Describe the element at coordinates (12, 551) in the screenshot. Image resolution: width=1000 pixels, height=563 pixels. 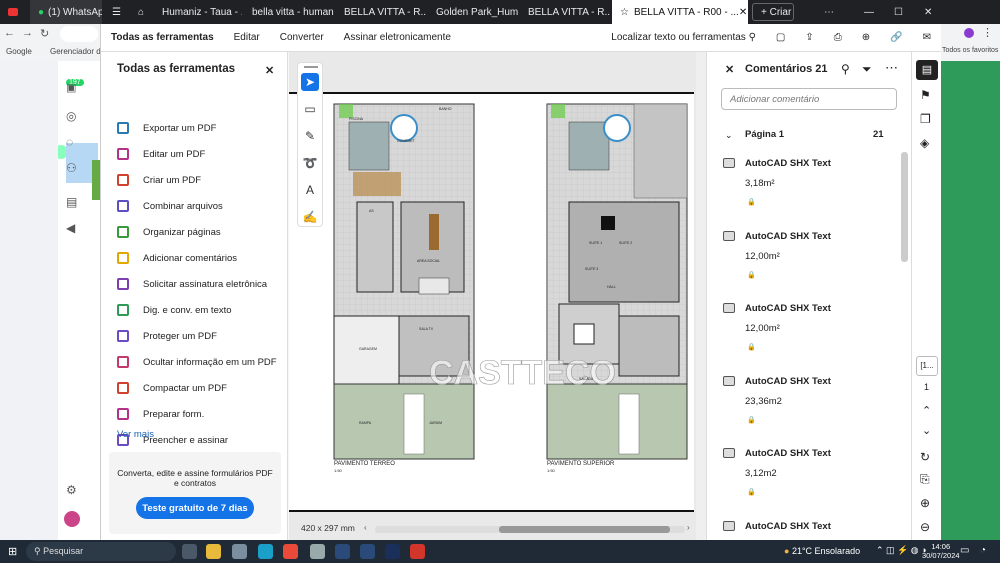
I see `windows-start-icon: ⊞` at that location.